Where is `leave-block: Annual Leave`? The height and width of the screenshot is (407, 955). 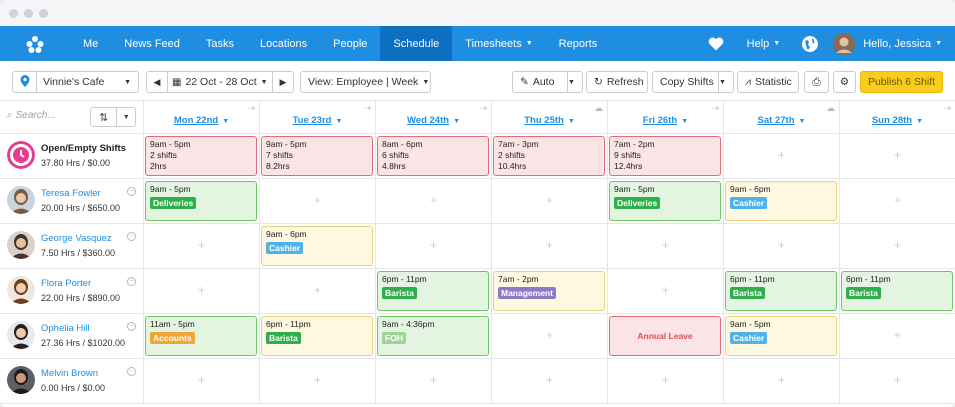
leave-block: Annual Leave is located at coordinates (665, 336).